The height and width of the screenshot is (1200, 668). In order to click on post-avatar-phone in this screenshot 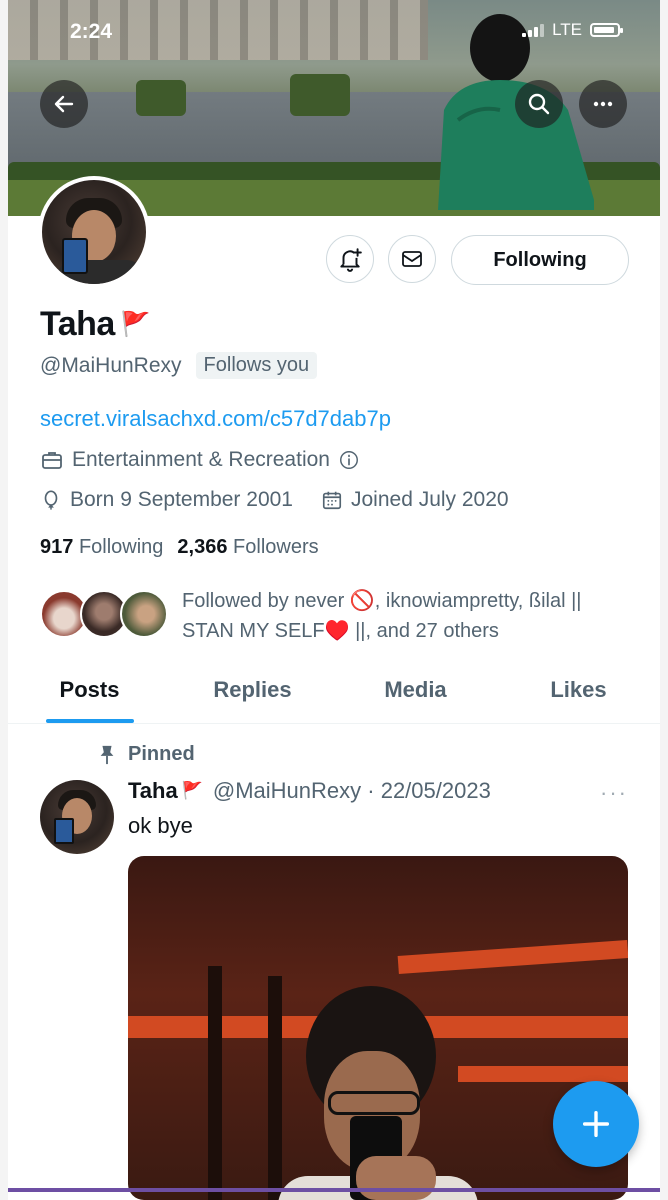, I will do `click(64, 831)`.